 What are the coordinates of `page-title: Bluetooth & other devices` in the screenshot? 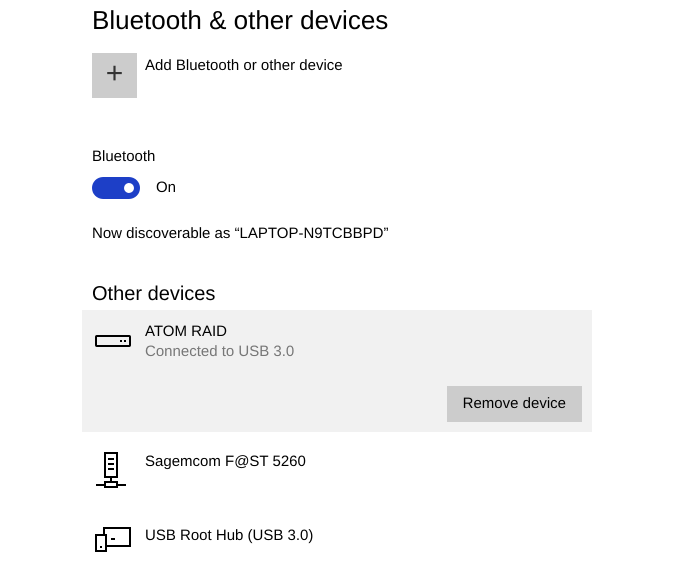 It's located at (241, 20).